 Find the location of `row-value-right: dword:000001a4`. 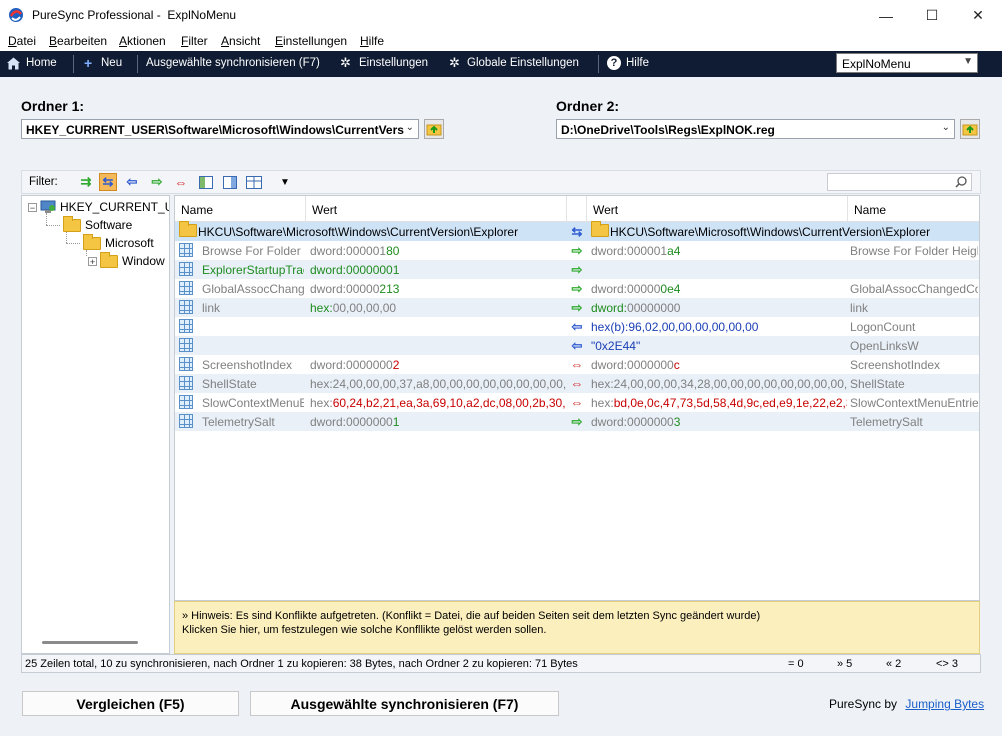

row-value-right: dword:000001a4 is located at coordinates (636, 251).